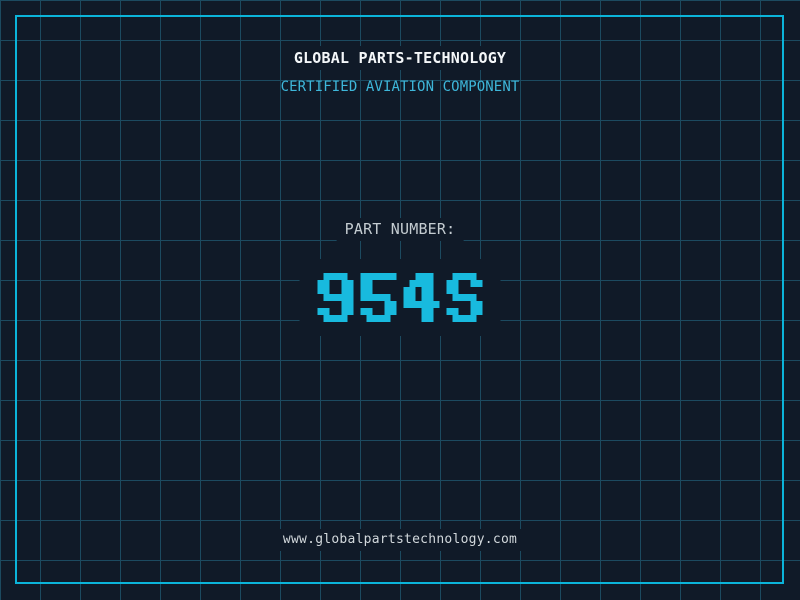 The image size is (800, 600). I want to click on part-number-value, so click(400, 297).